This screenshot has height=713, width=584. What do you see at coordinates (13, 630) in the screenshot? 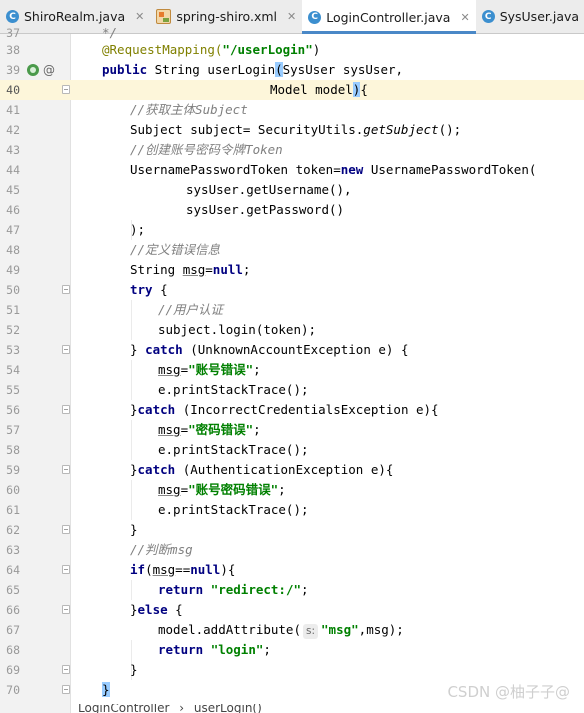
I see `line-number: 67` at bounding box center [13, 630].